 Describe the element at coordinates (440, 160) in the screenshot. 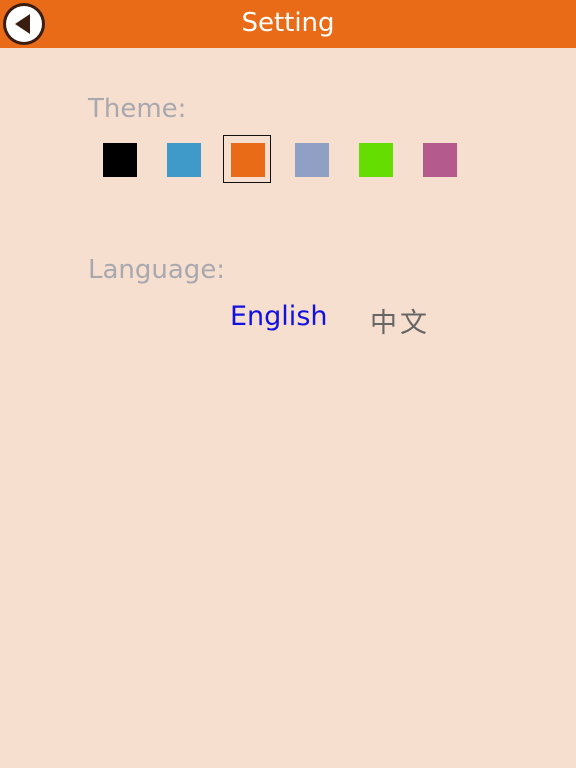

I see `theme-swatch-mauve` at that location.